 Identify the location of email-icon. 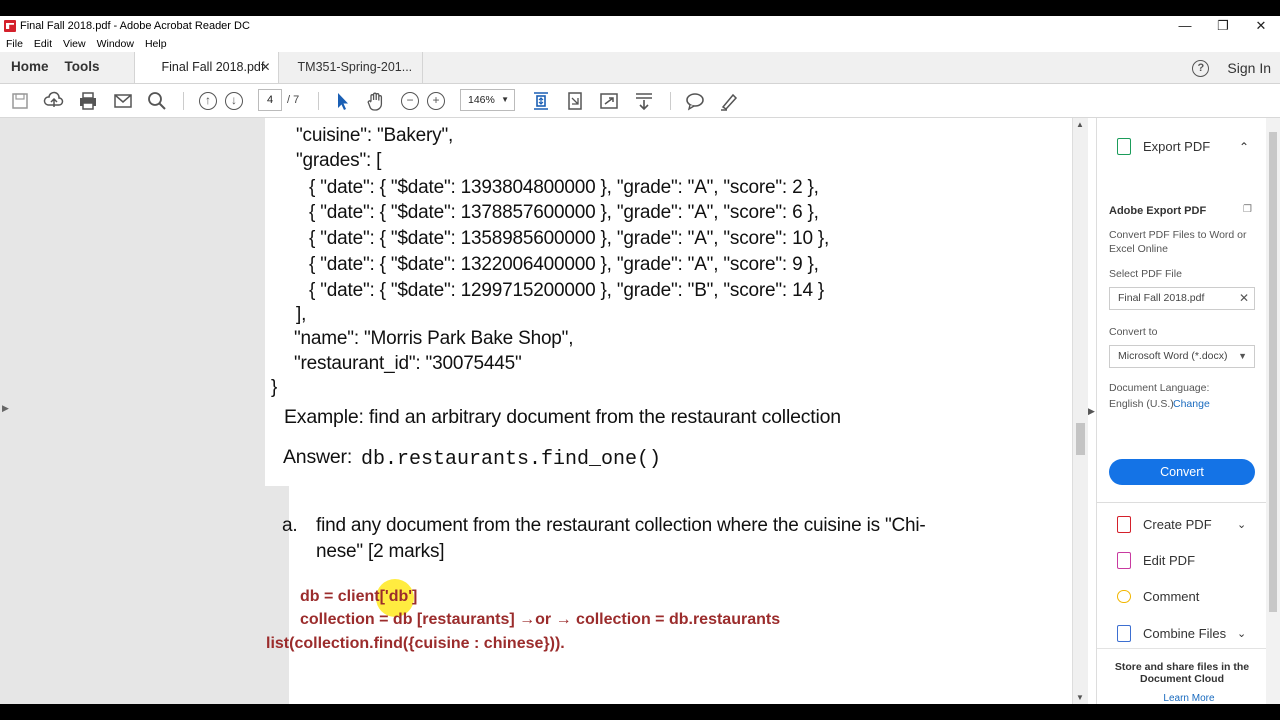
(123, 101).